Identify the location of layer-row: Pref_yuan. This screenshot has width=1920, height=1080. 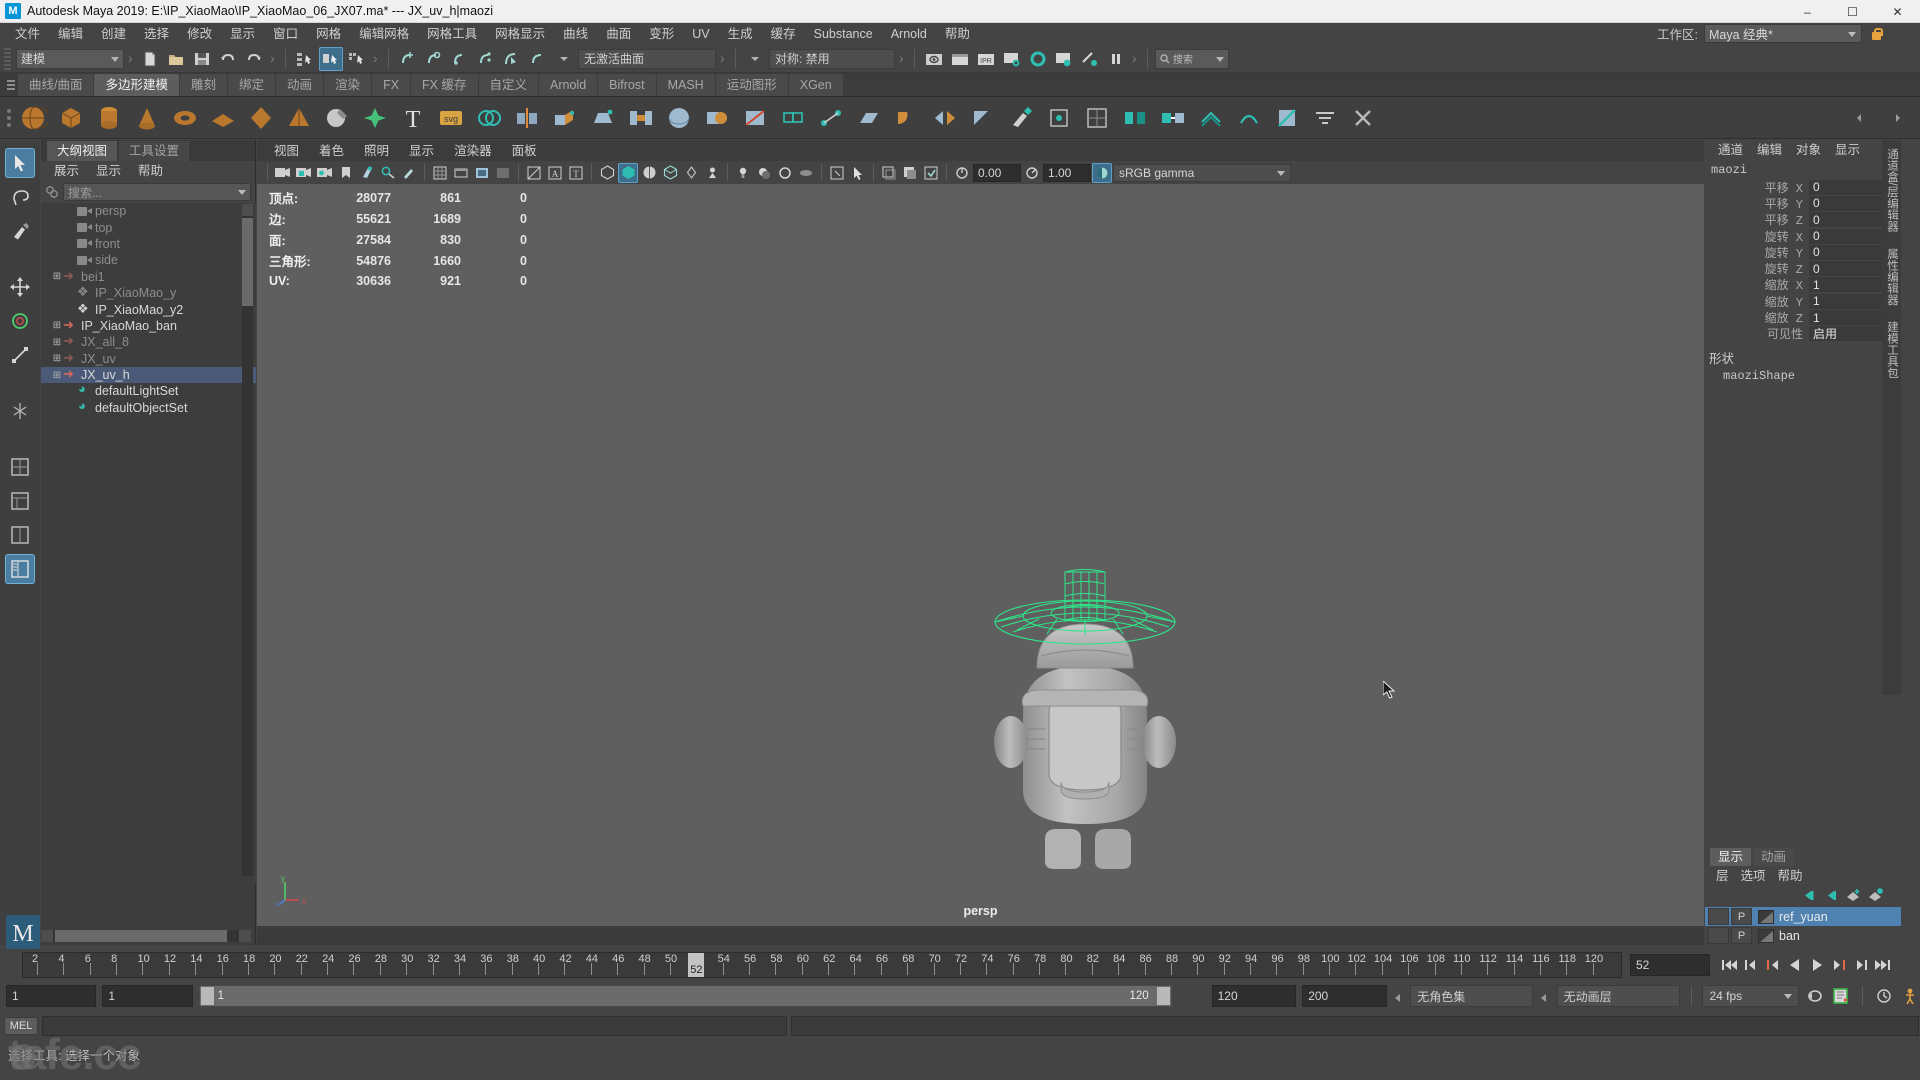
(1803, 916).